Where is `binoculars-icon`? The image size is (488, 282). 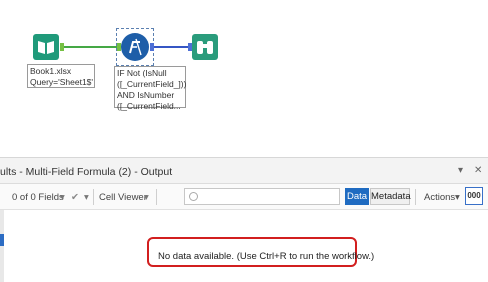
binoculars-icon is located at coordinates (205, 47).